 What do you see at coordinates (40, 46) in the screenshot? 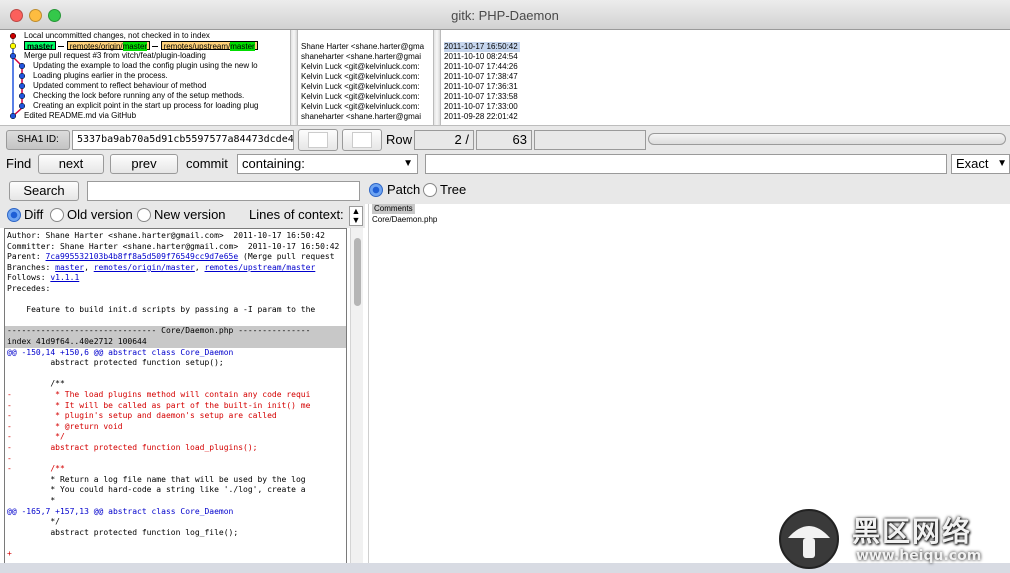
I see `ref-tag-local-branch: master` at bounding box center [40, 46].